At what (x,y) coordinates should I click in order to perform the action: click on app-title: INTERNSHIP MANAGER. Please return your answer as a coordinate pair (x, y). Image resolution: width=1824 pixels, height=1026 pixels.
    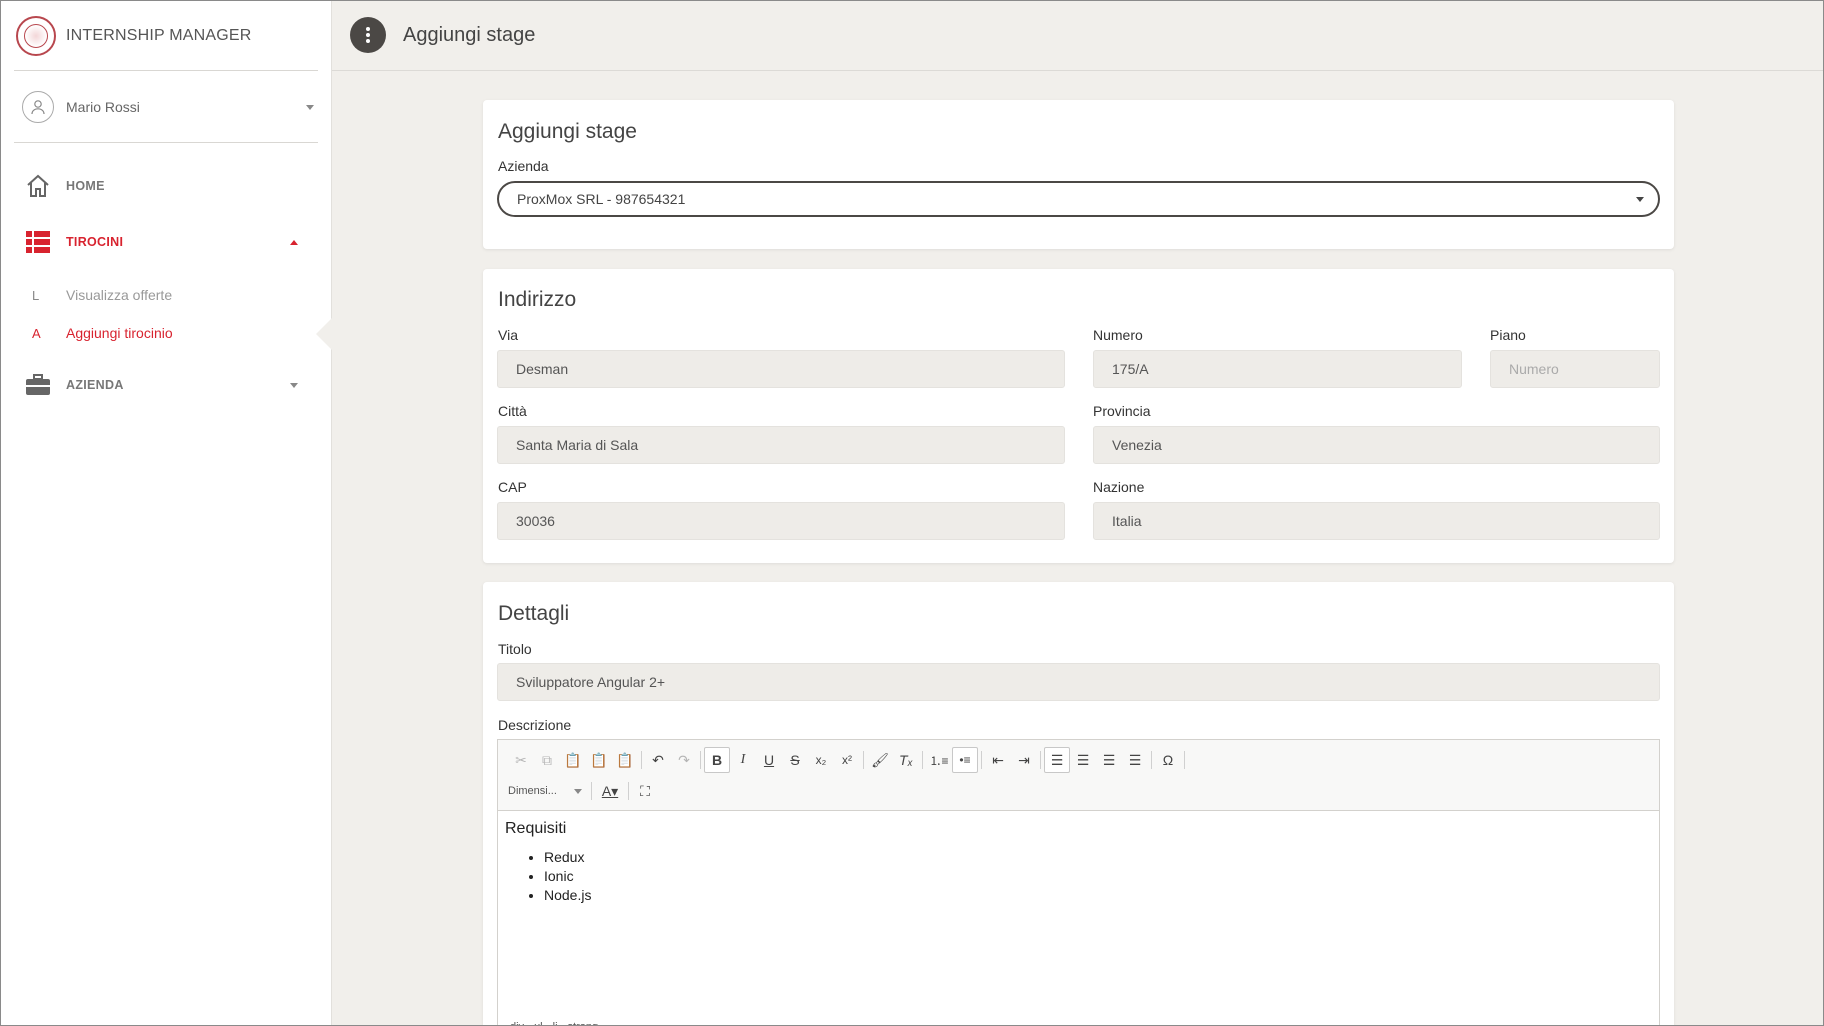
    Looking at the image, I should click on (159, 35).